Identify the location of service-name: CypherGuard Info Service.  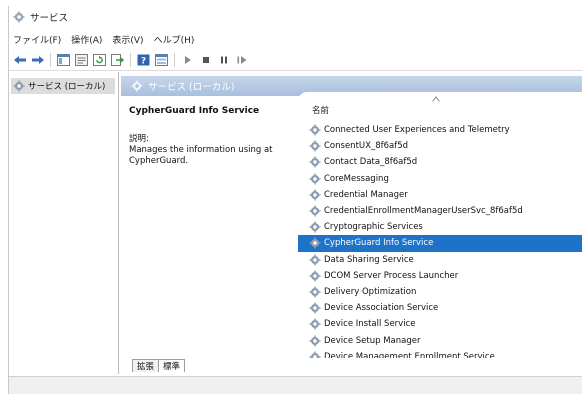
(379, 243).